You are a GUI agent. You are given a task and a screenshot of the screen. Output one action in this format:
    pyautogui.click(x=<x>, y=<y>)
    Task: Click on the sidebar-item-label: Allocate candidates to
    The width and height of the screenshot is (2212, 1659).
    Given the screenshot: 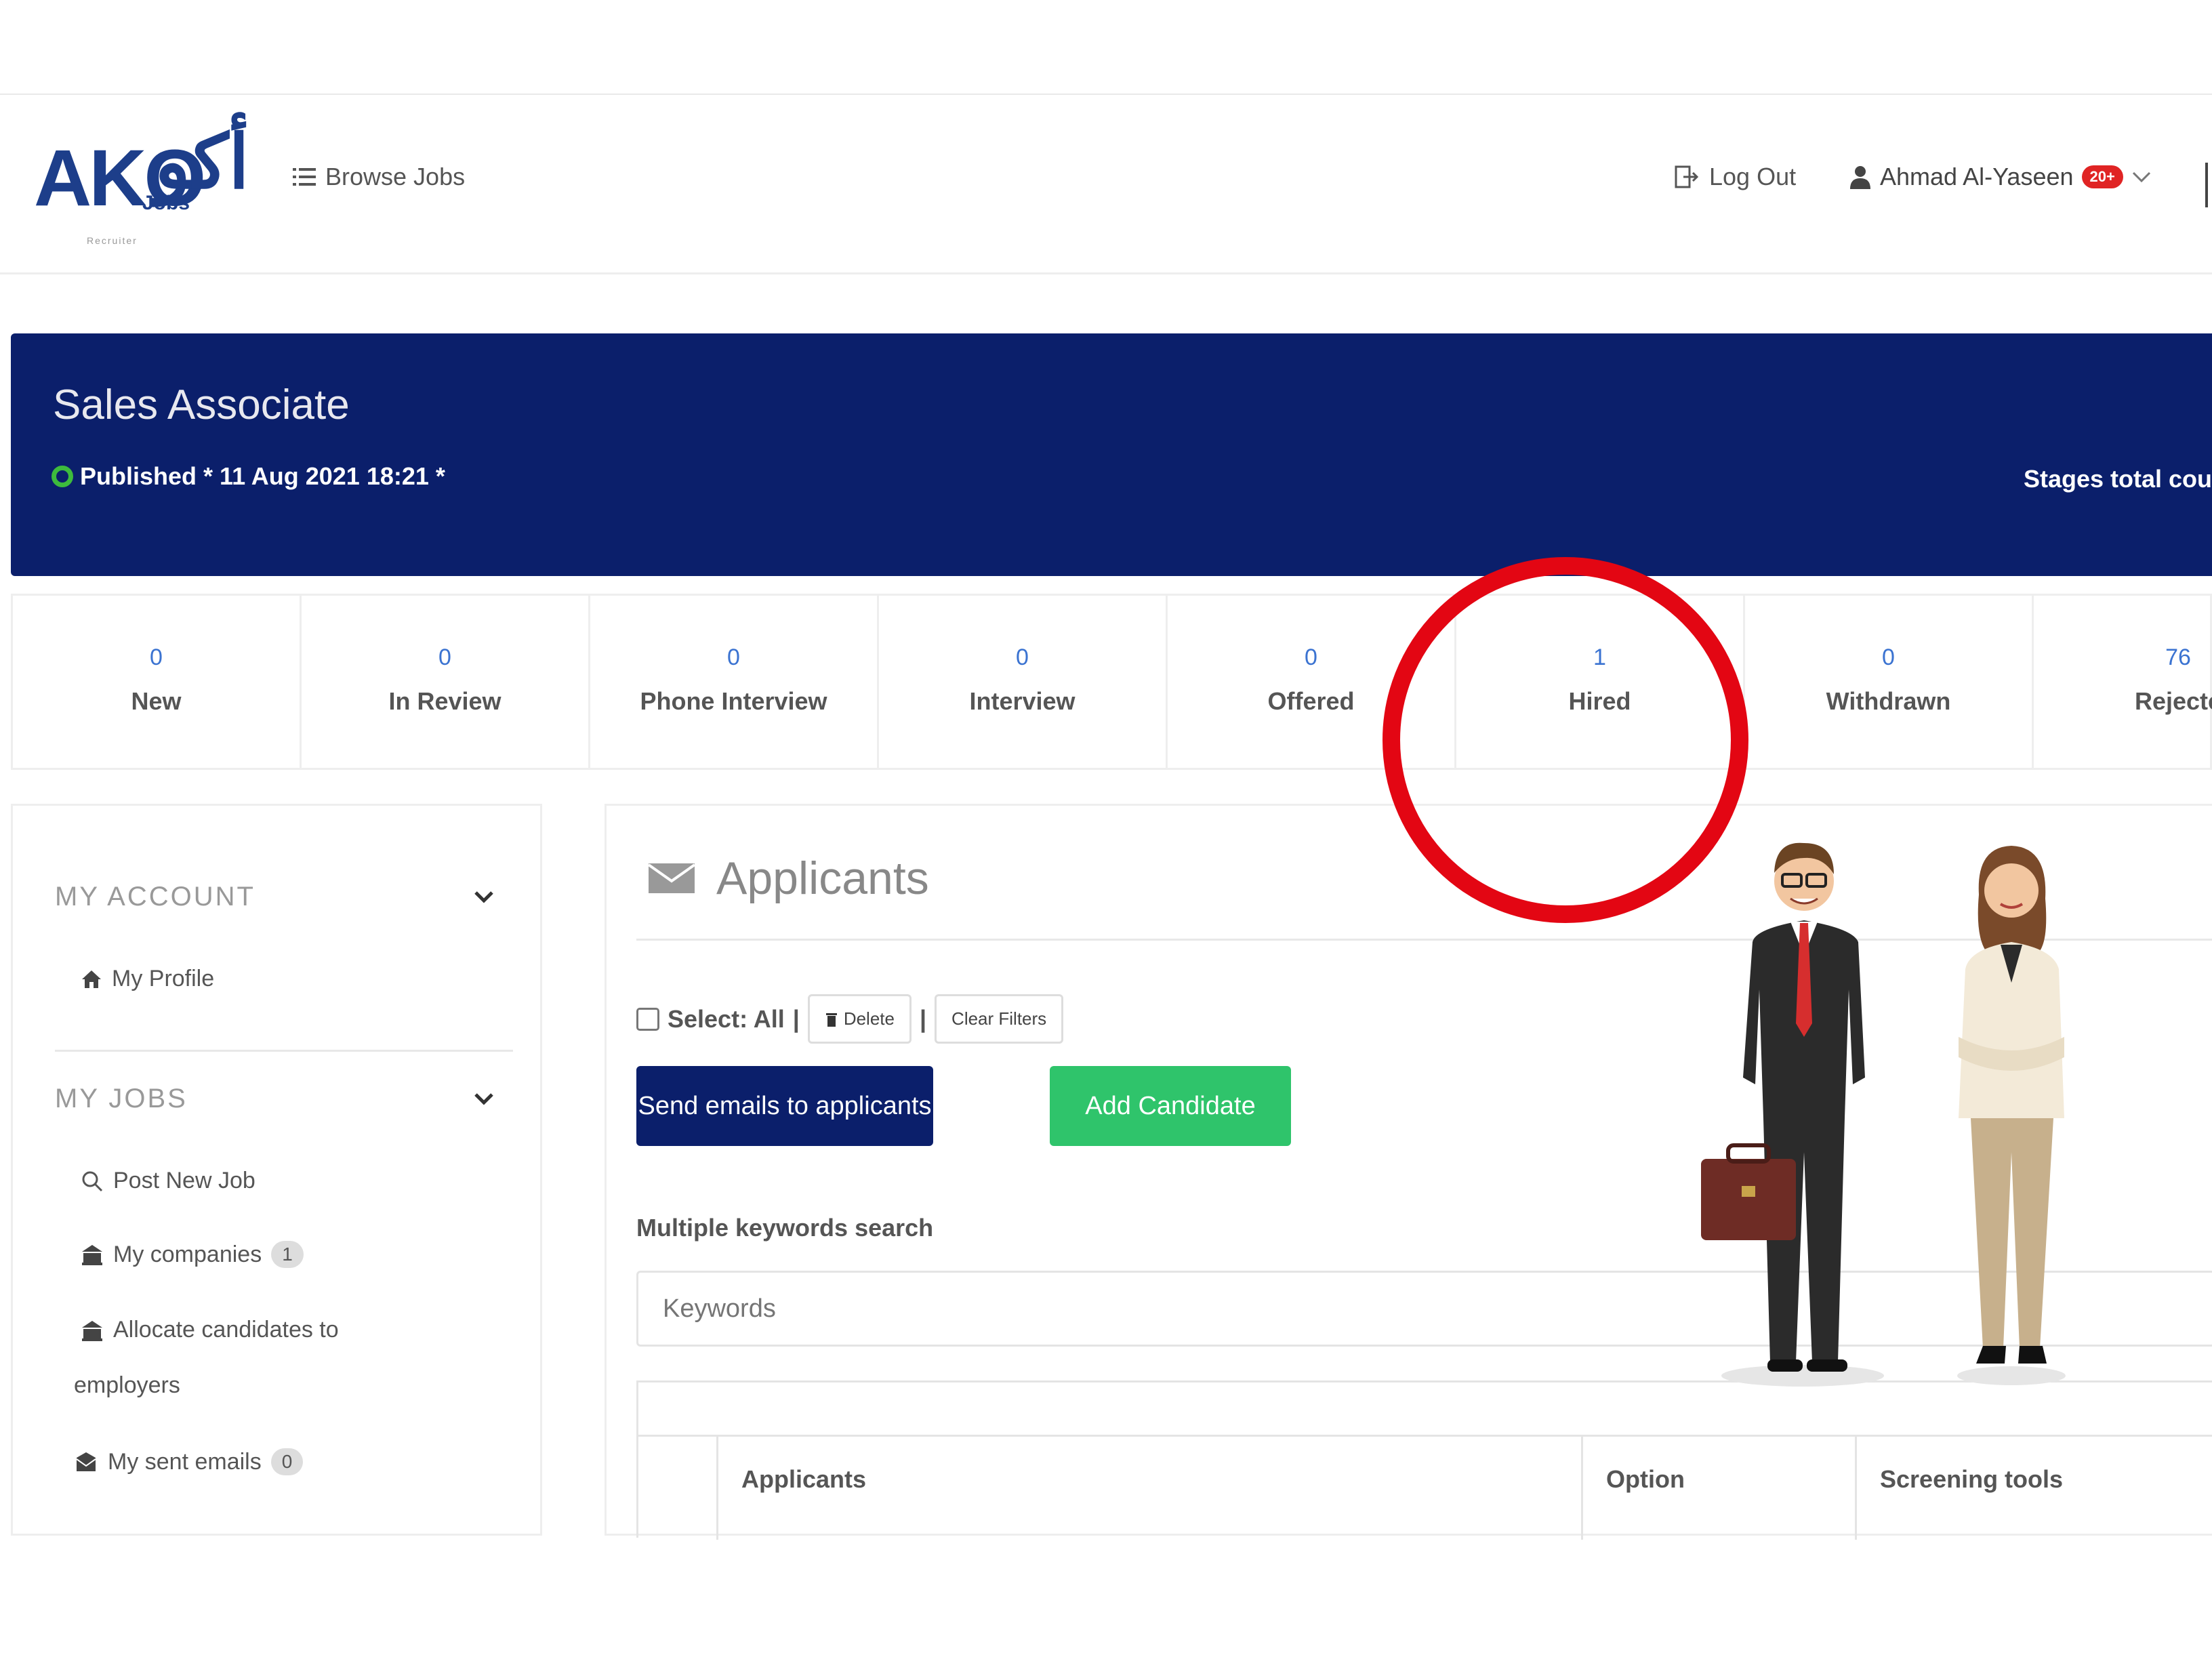 What is the action you would take?
    pyautogui.click(x=226, y=1330)
    